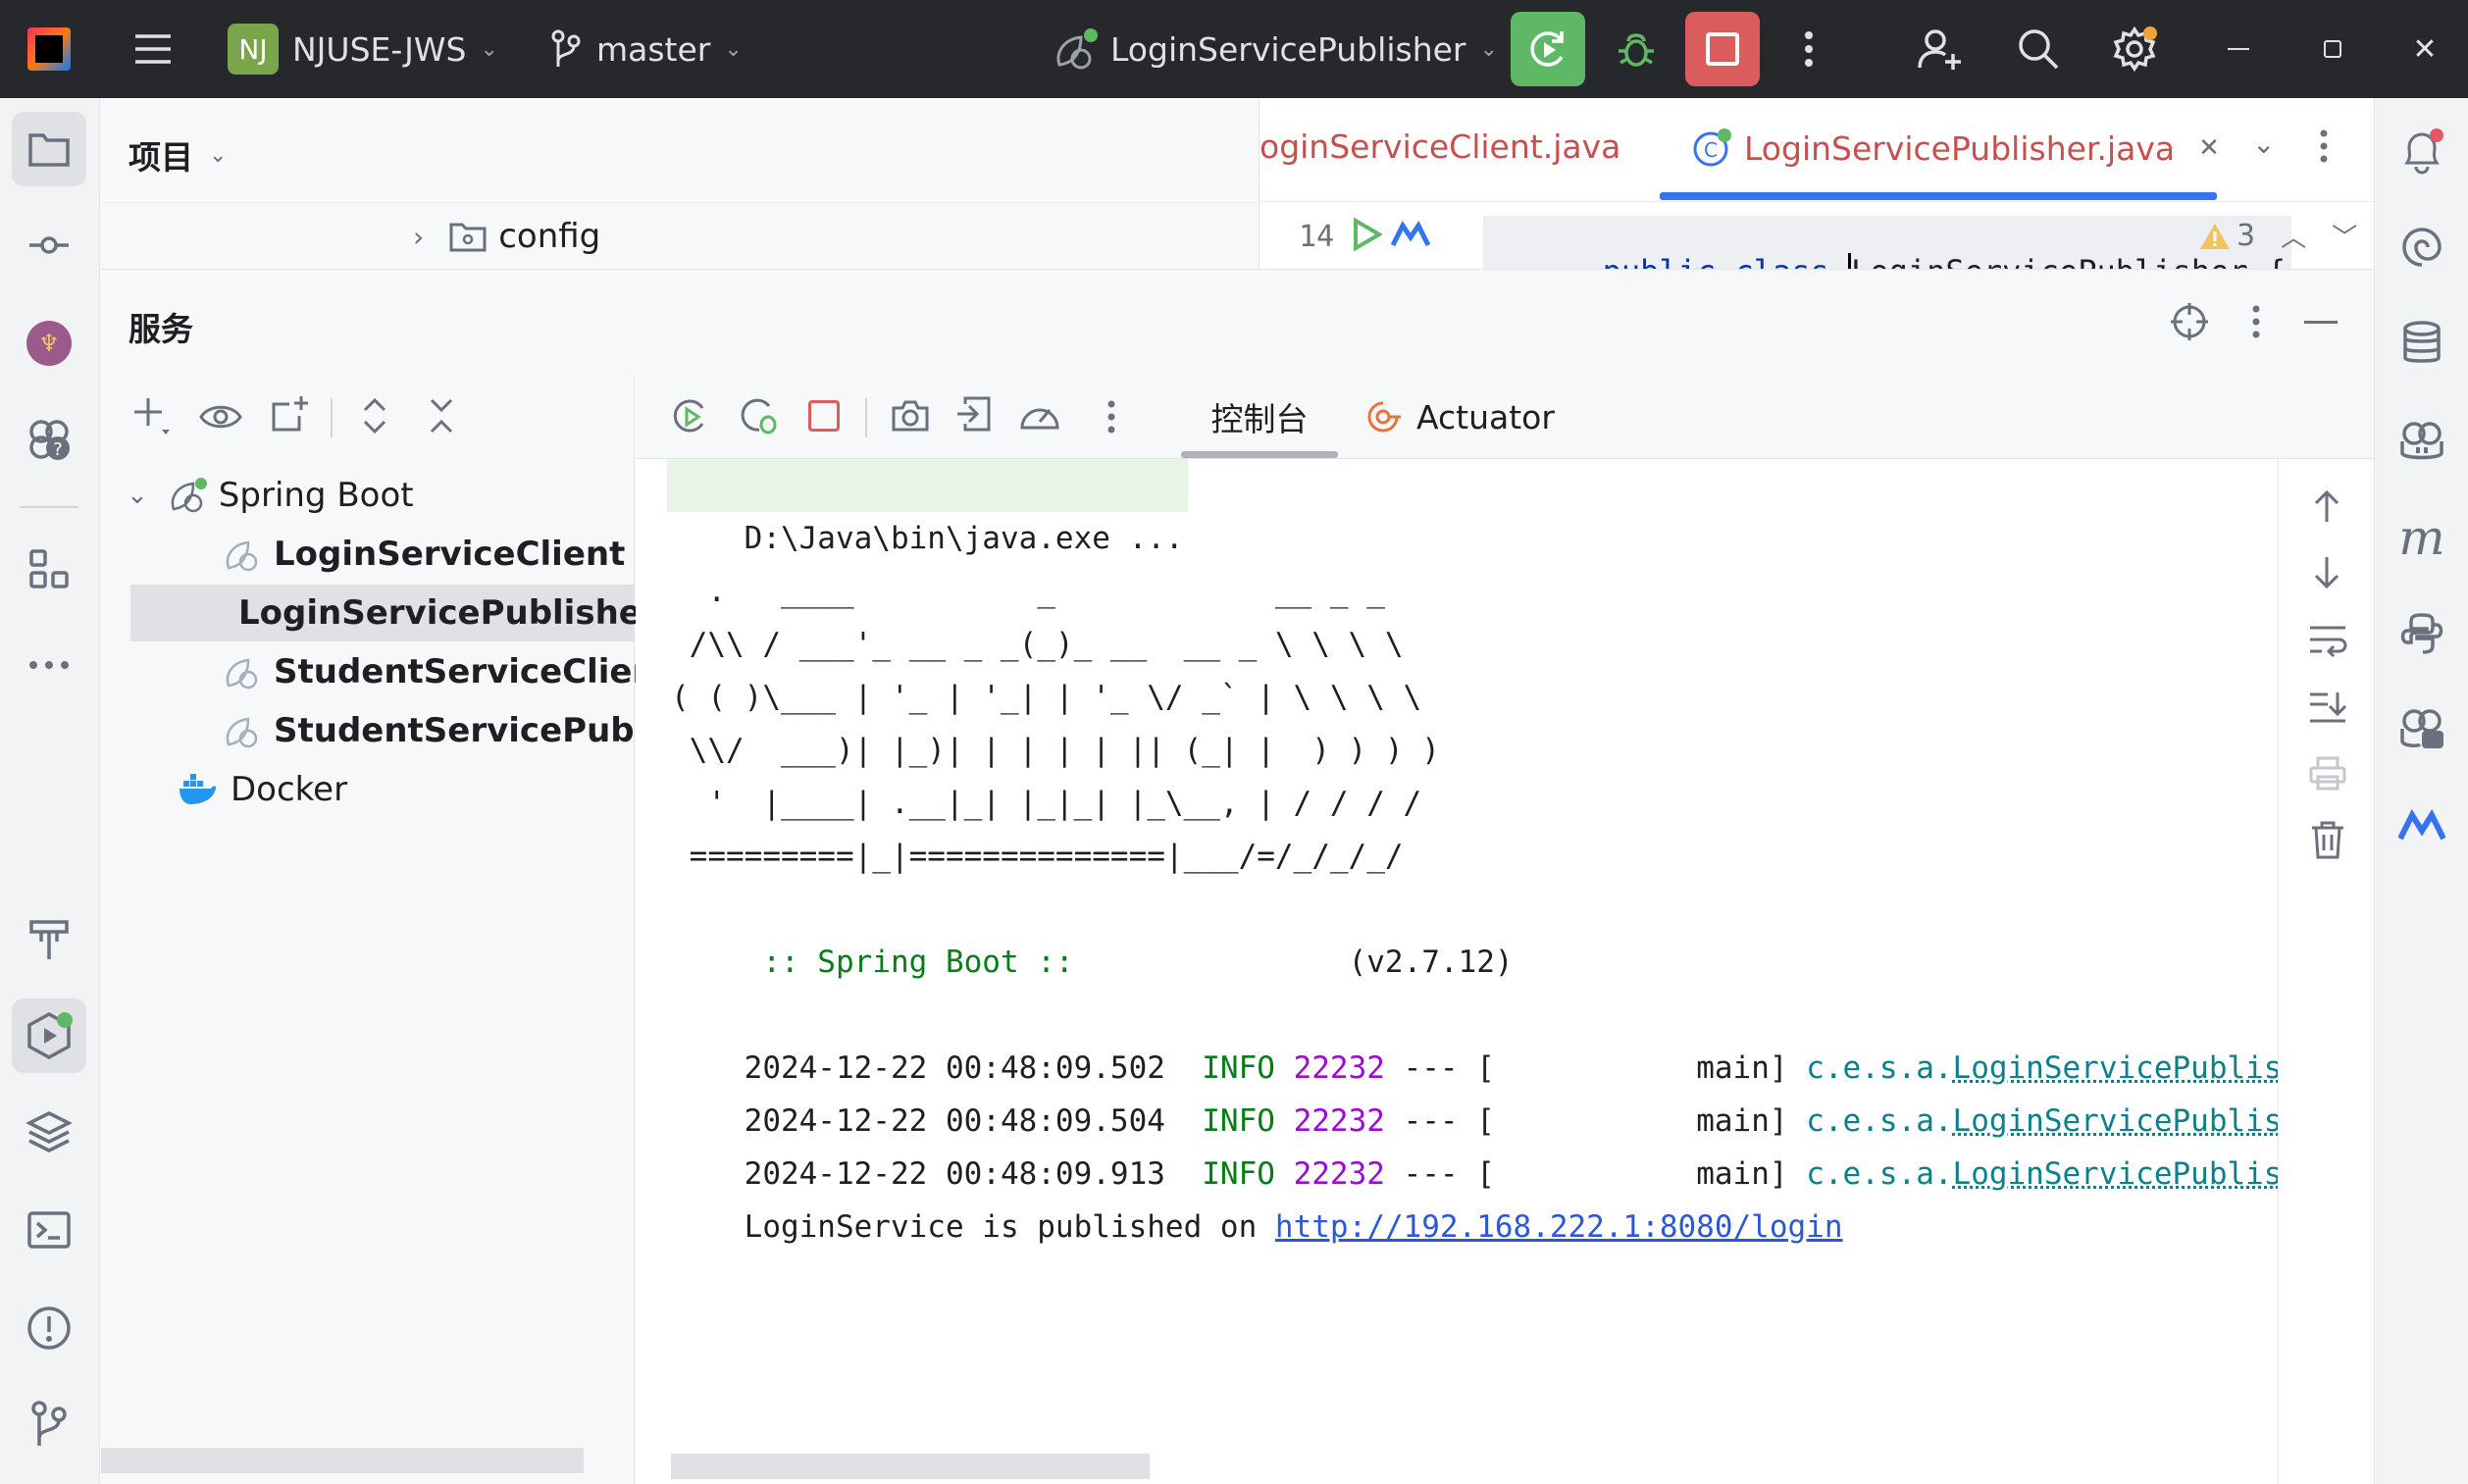 Image resolution: width=2468 pixels, height=1484 pixels. I want to click on tree-node-label: StudentServiceClient, so click(473, 671).